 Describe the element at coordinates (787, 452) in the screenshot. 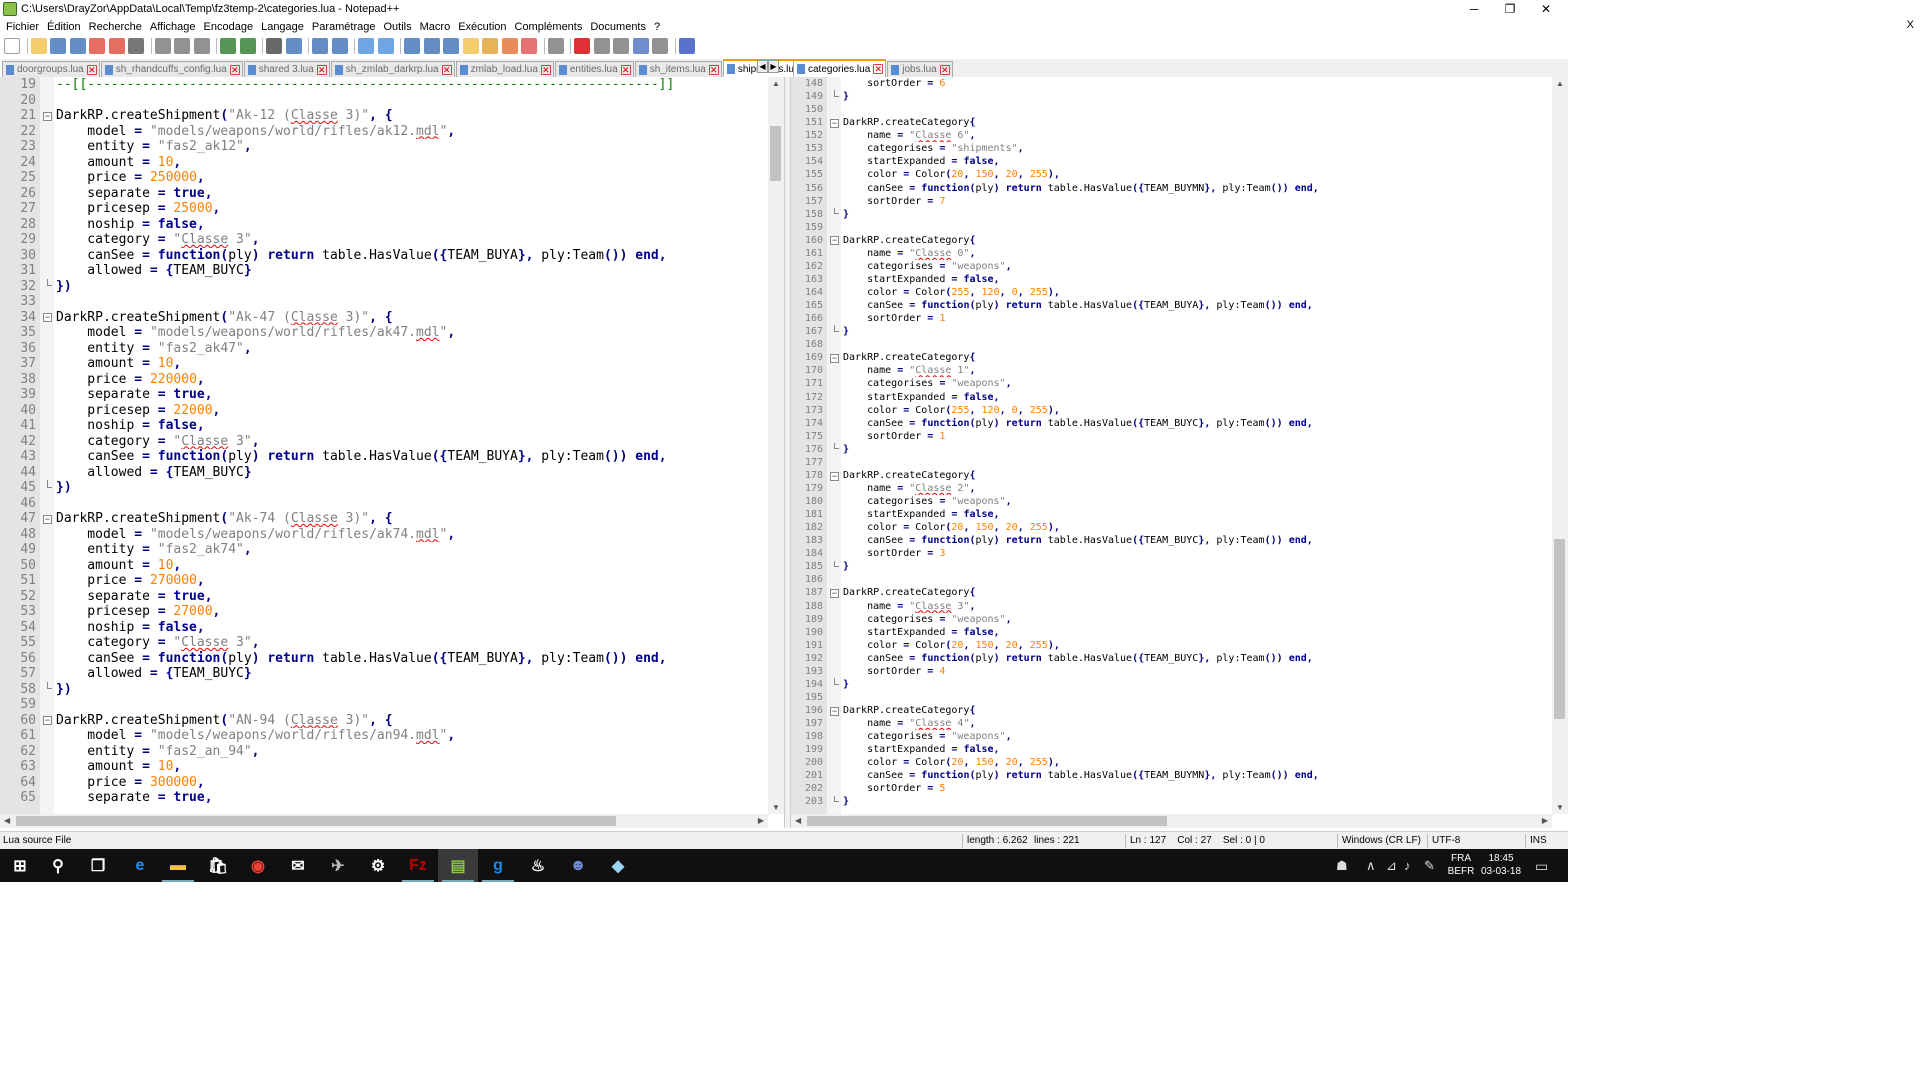

I see `view-splitter` at that location.